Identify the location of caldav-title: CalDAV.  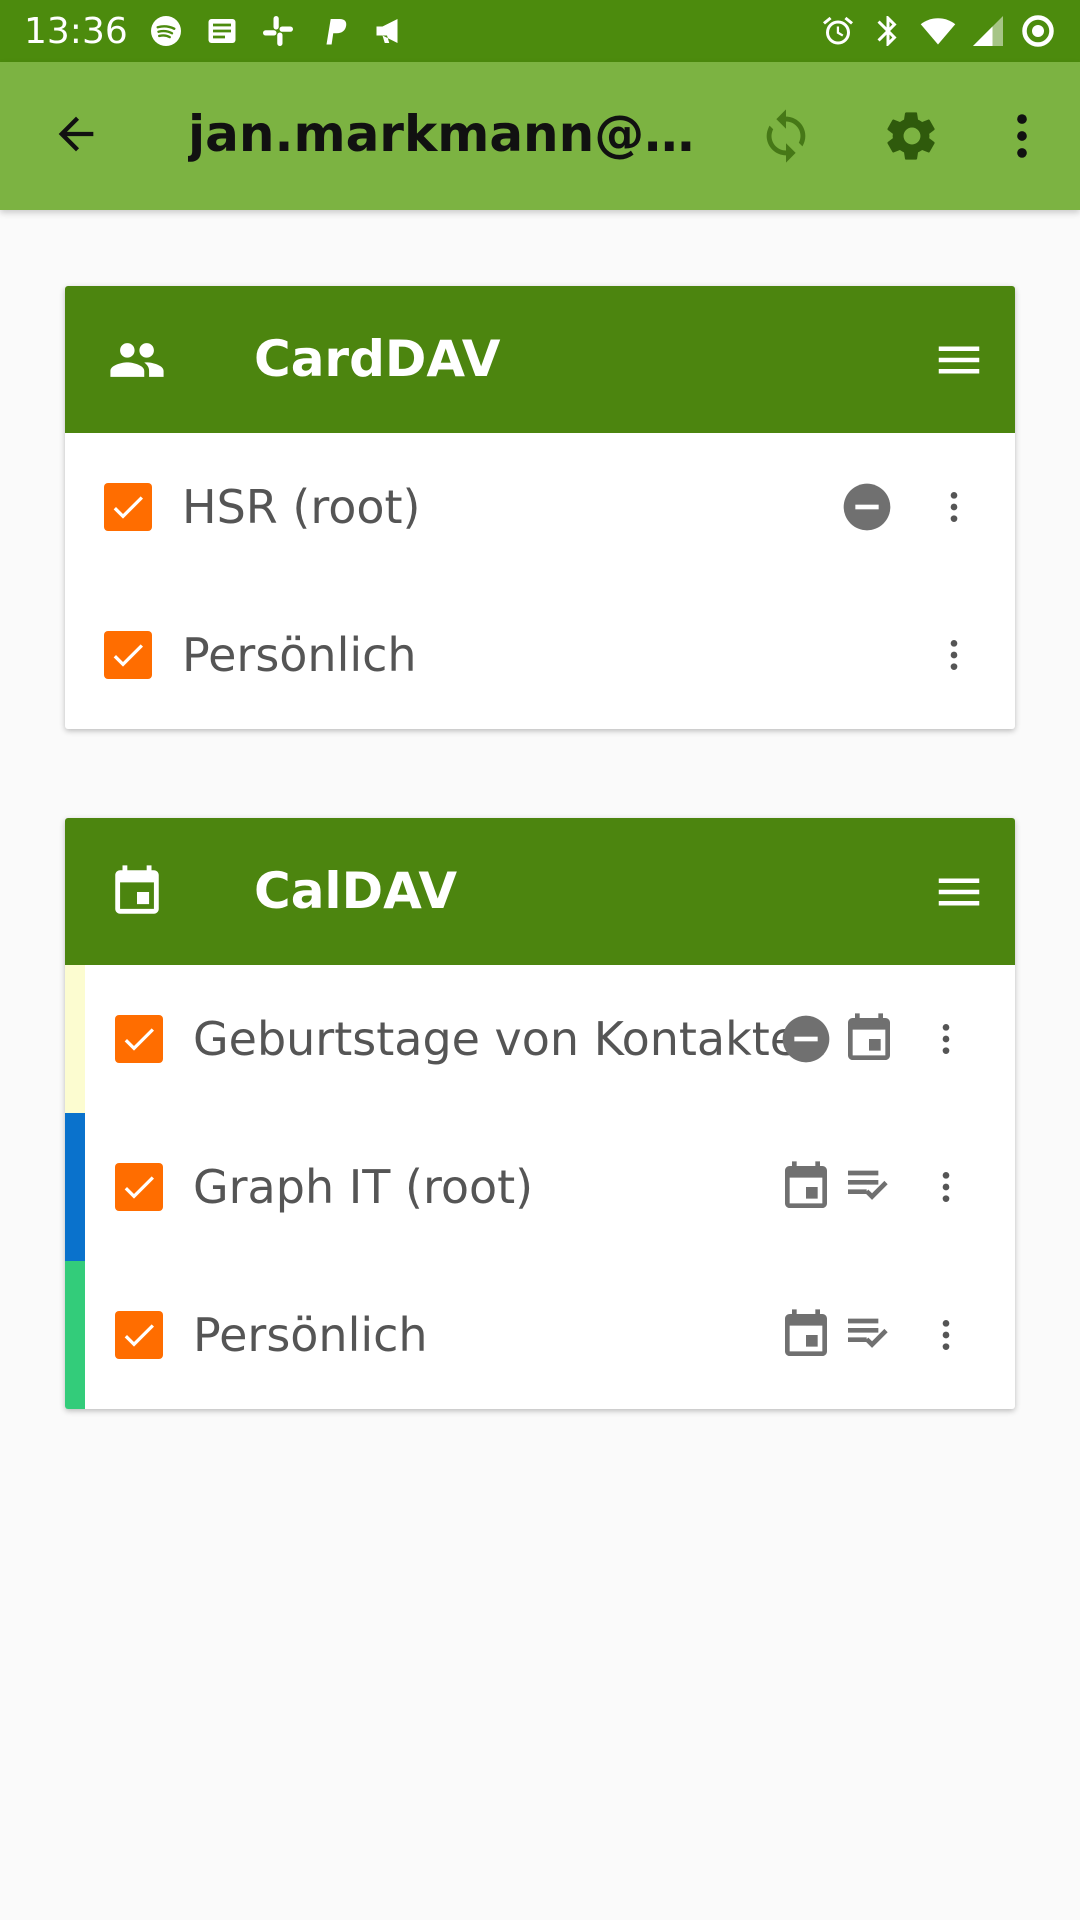
(356, 891).